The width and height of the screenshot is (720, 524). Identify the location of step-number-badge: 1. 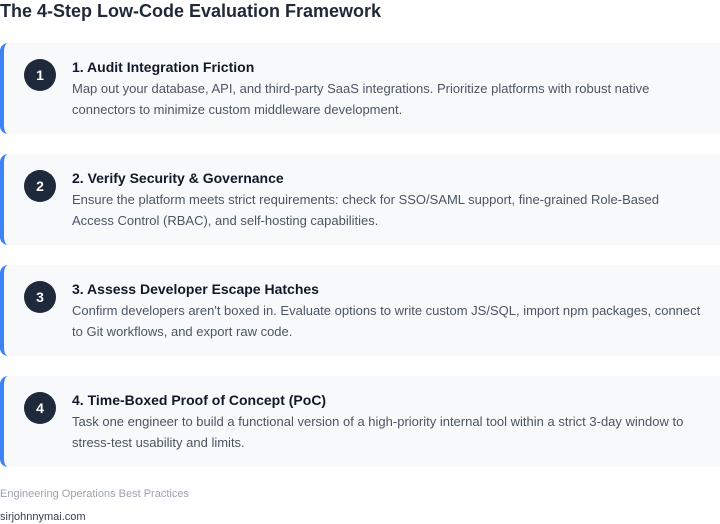
(40, 75).